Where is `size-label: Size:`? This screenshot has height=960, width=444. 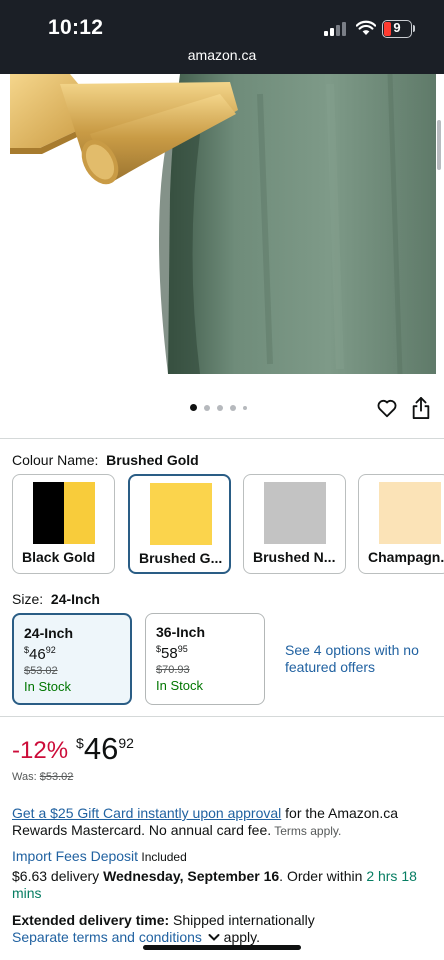 size-label: Size: is located at coordinates (28, 599).